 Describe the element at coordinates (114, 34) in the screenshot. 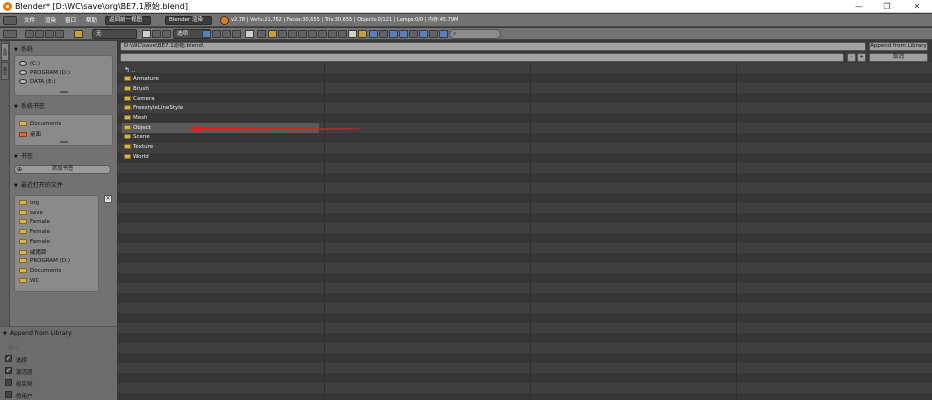

I see `recursion-select: 无` at that location.